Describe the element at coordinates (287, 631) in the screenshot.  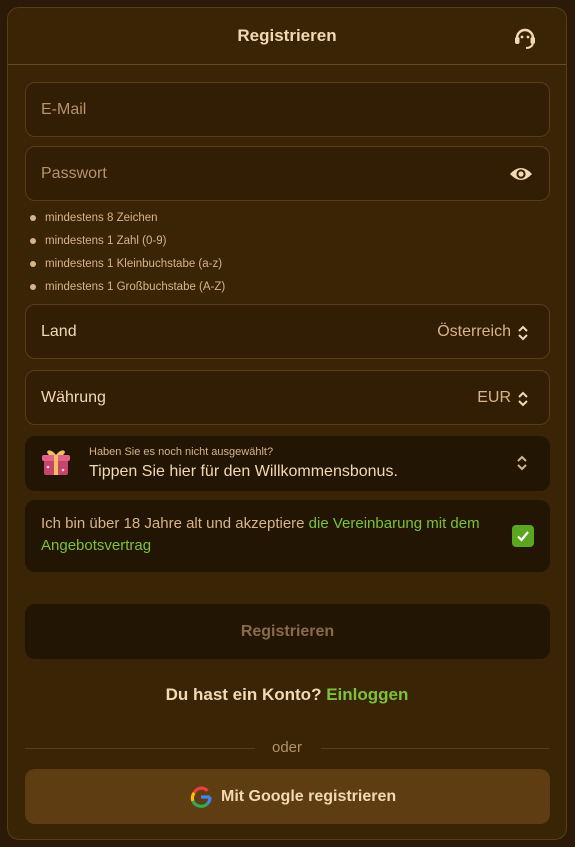
I see `register-button: Registrieren` at that location.